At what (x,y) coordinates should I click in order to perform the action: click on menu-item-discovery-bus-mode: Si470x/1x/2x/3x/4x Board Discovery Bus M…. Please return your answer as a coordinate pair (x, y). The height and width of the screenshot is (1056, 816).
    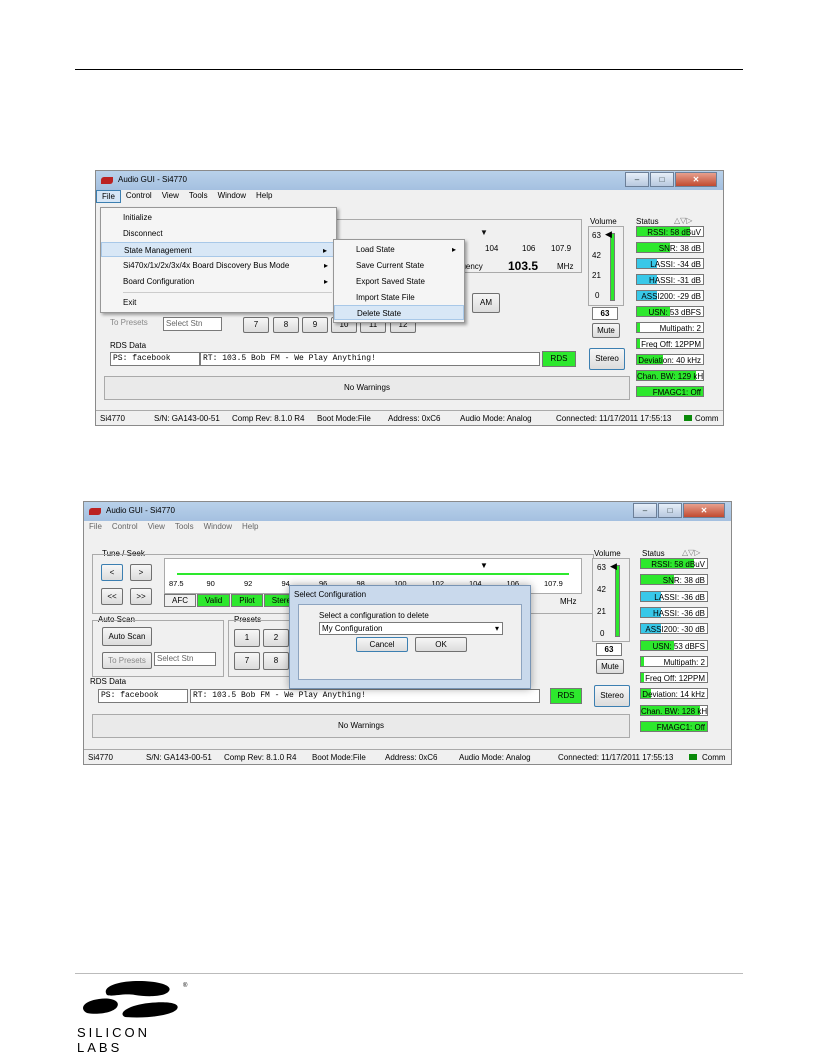
    Looking at the image, I should click on (218, 265).